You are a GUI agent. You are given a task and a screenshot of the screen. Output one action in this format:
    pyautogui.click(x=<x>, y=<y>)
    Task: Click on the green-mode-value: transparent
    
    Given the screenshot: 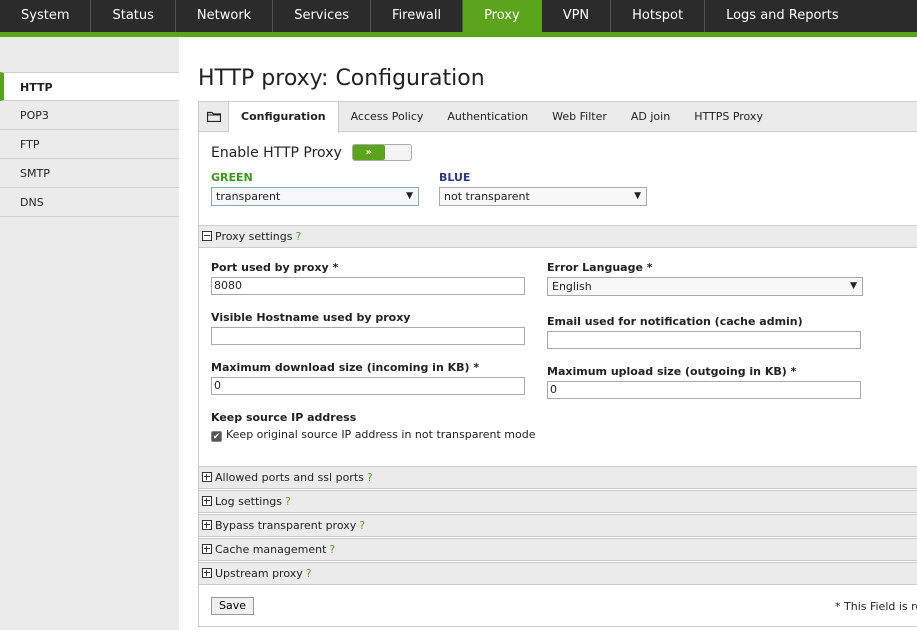 What is the action you would take?
    pyautogui.click(x=248, y=196)
    